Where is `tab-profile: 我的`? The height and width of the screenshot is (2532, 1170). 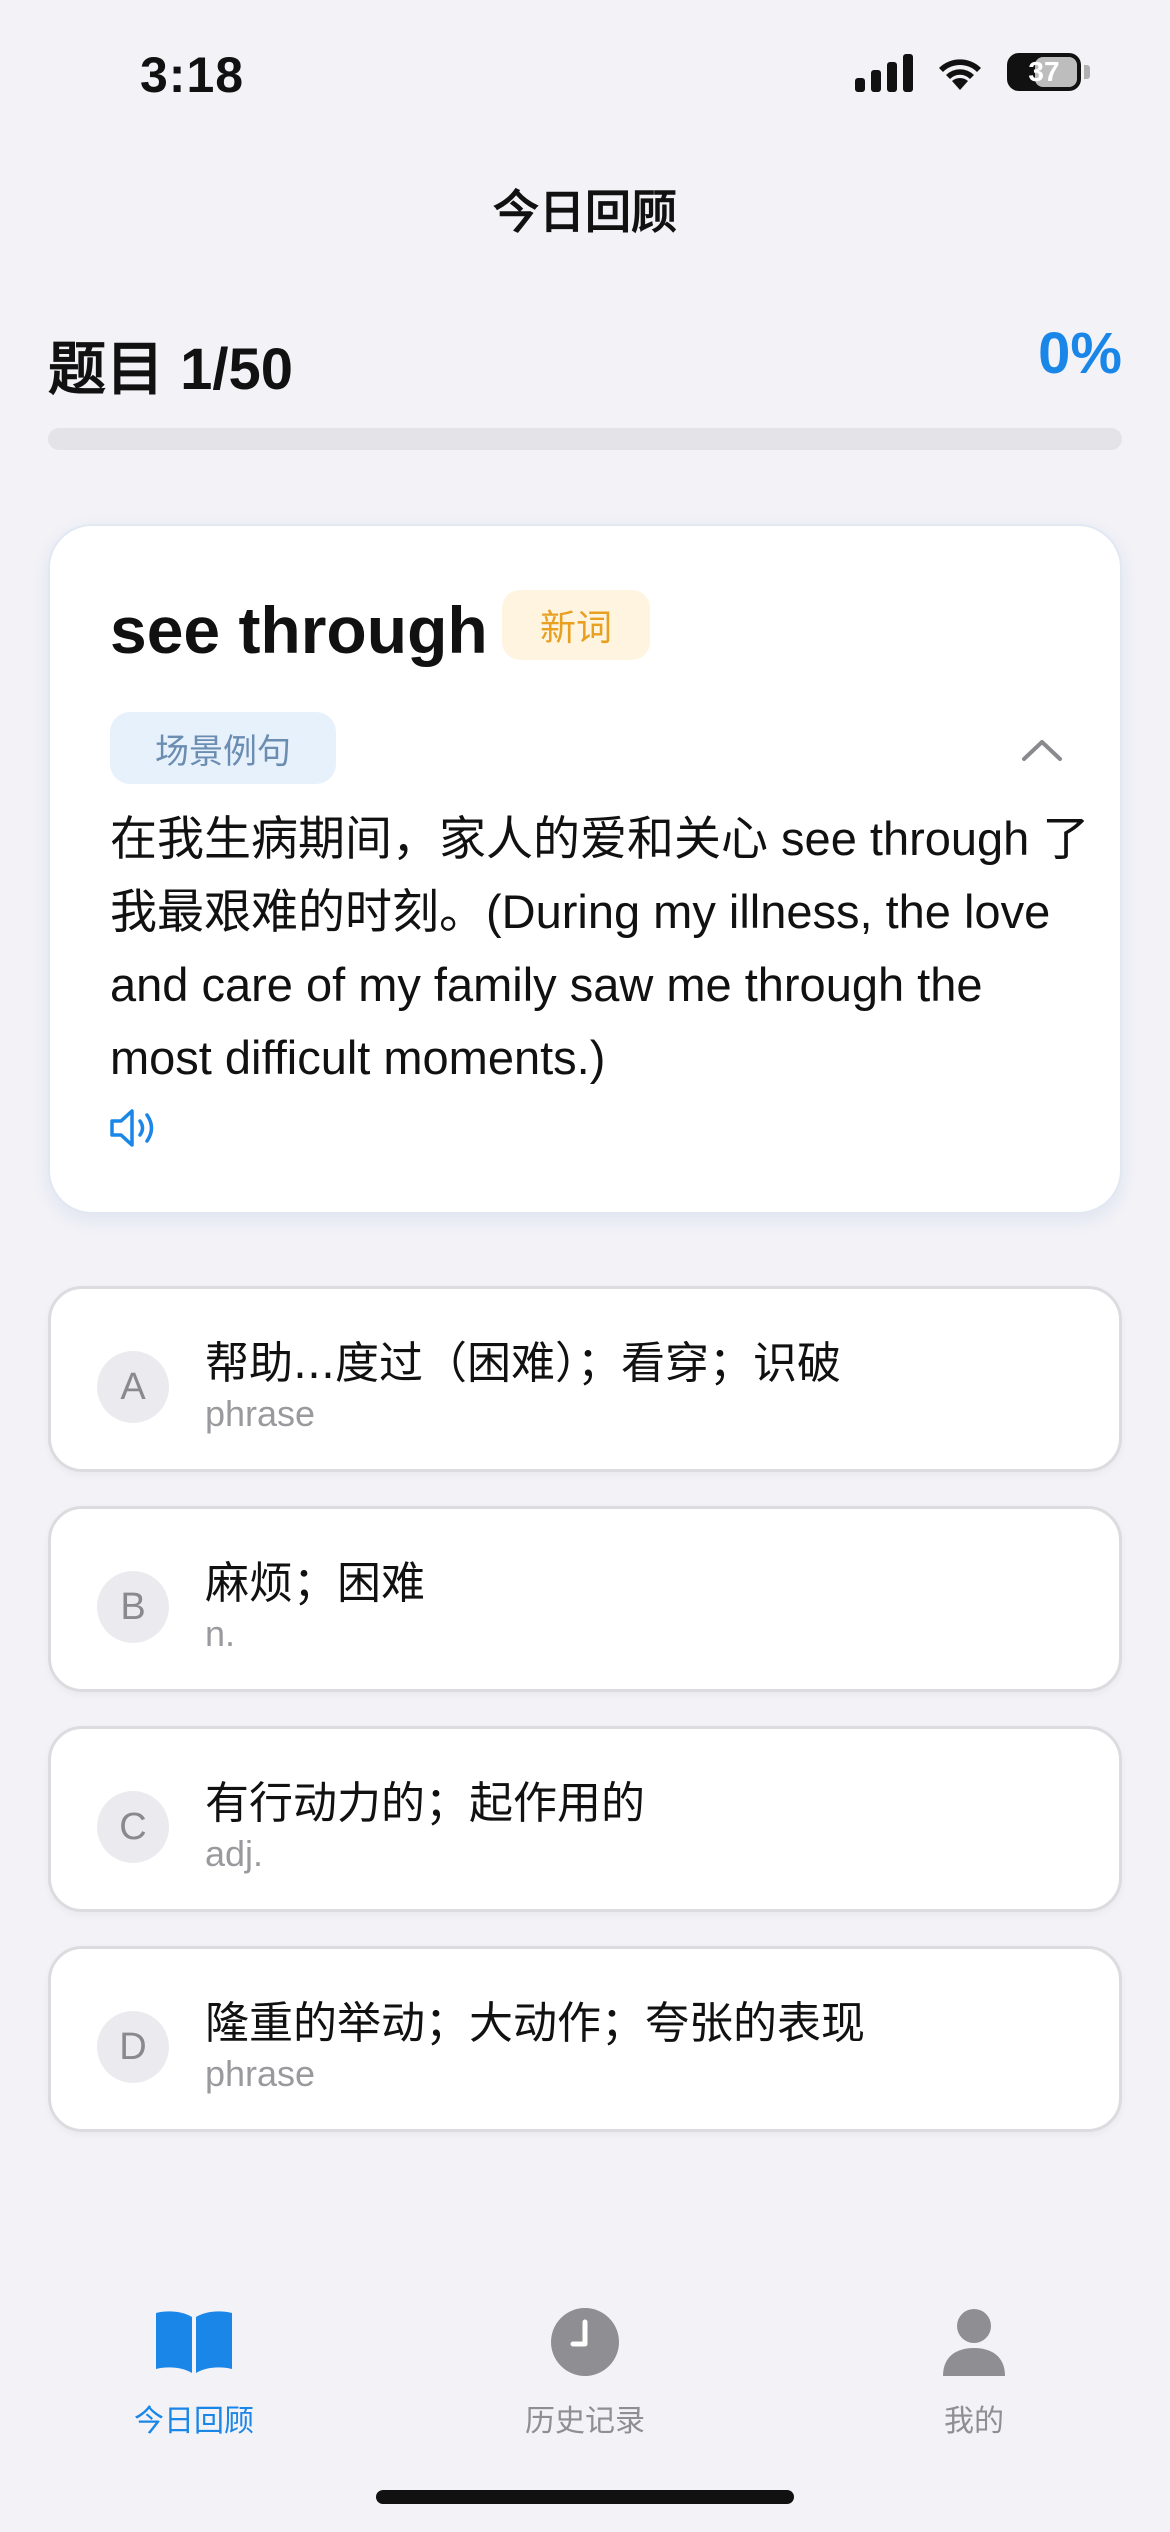
tab-profile: 我的 is located at coordinates (974, 2370).